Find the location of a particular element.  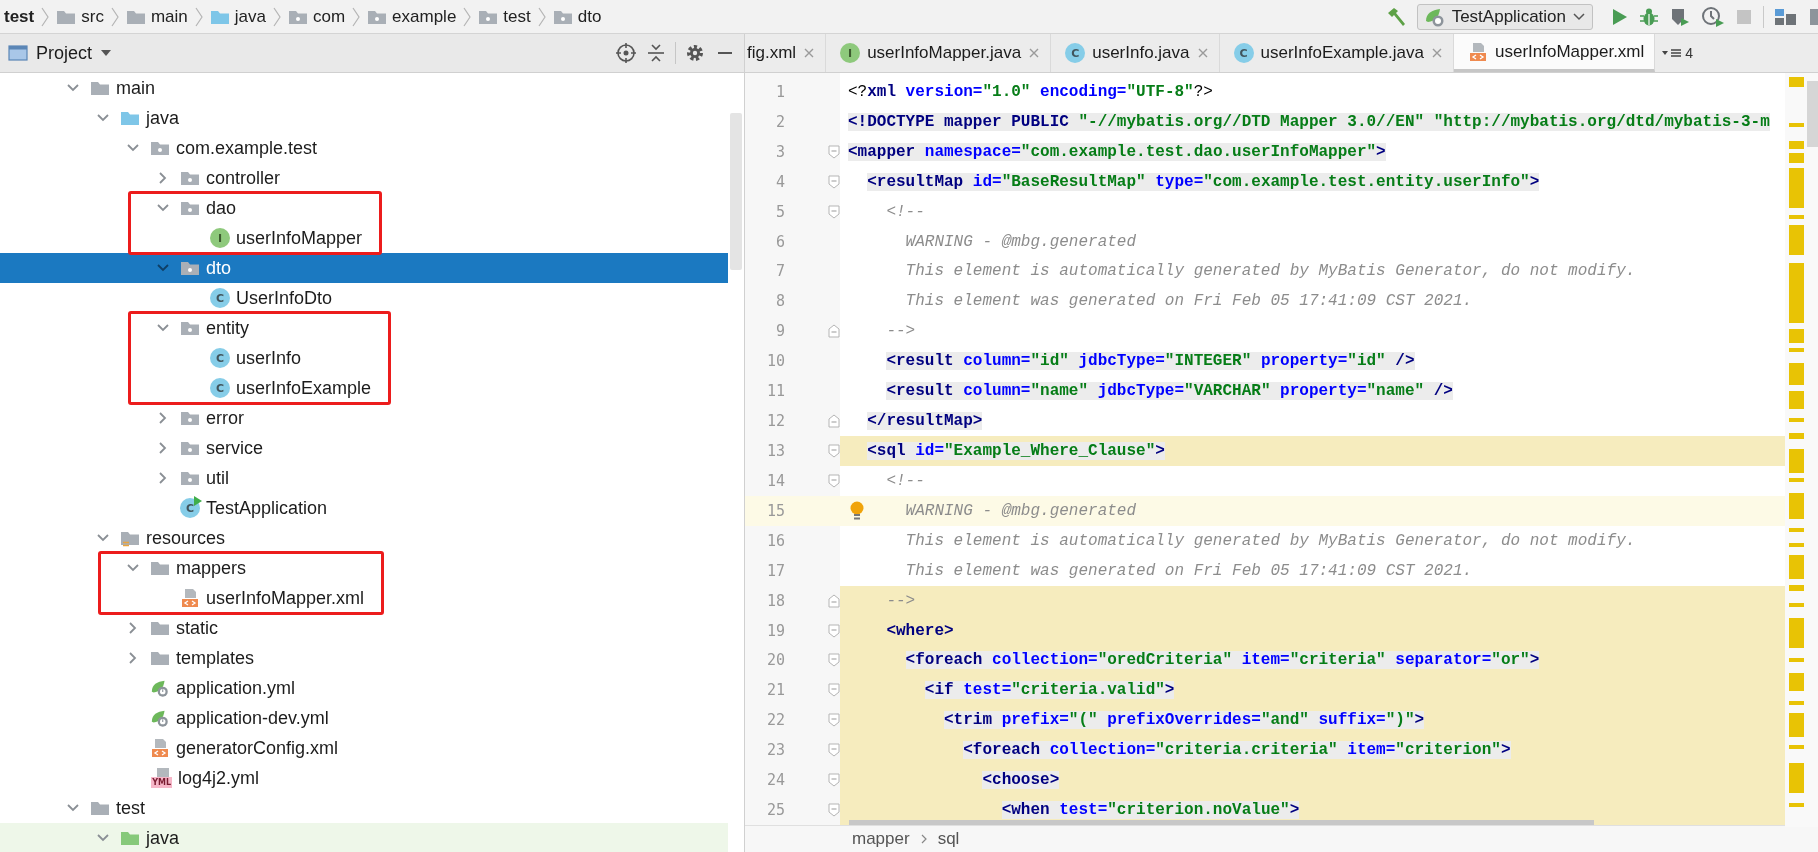

bug-icon is located at coordinates (1649, 16).